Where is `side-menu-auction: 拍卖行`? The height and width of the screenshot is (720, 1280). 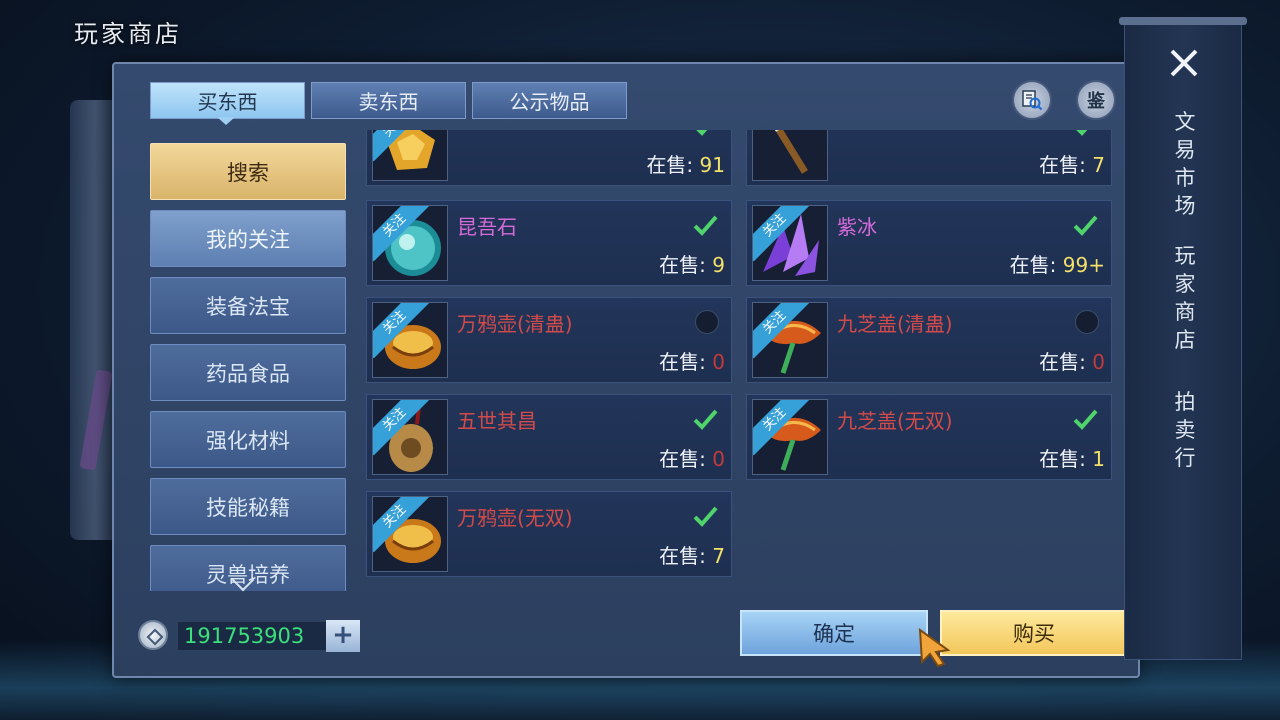
side-menu-auction: 拍卖行 is located at coordinates (1185, 430).